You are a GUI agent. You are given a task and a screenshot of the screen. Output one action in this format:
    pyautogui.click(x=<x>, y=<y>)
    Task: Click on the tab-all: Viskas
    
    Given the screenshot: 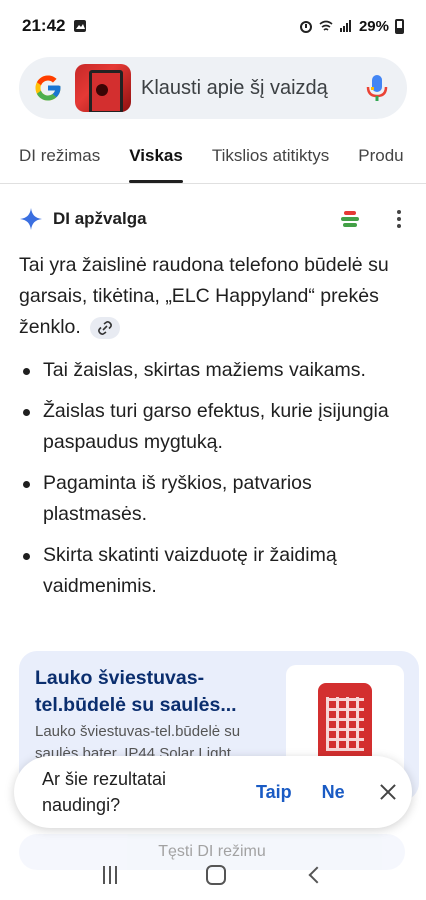 What is the action you would take?
    pyautogui.click(x=156, y=156)
    